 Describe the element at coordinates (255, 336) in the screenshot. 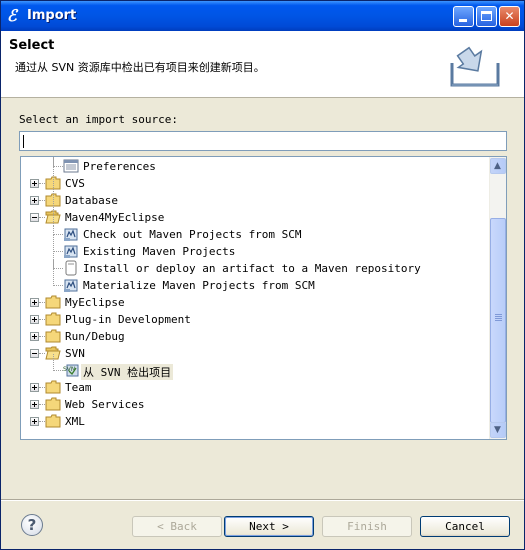

I see `tree-item: Run/Debug` at that location.